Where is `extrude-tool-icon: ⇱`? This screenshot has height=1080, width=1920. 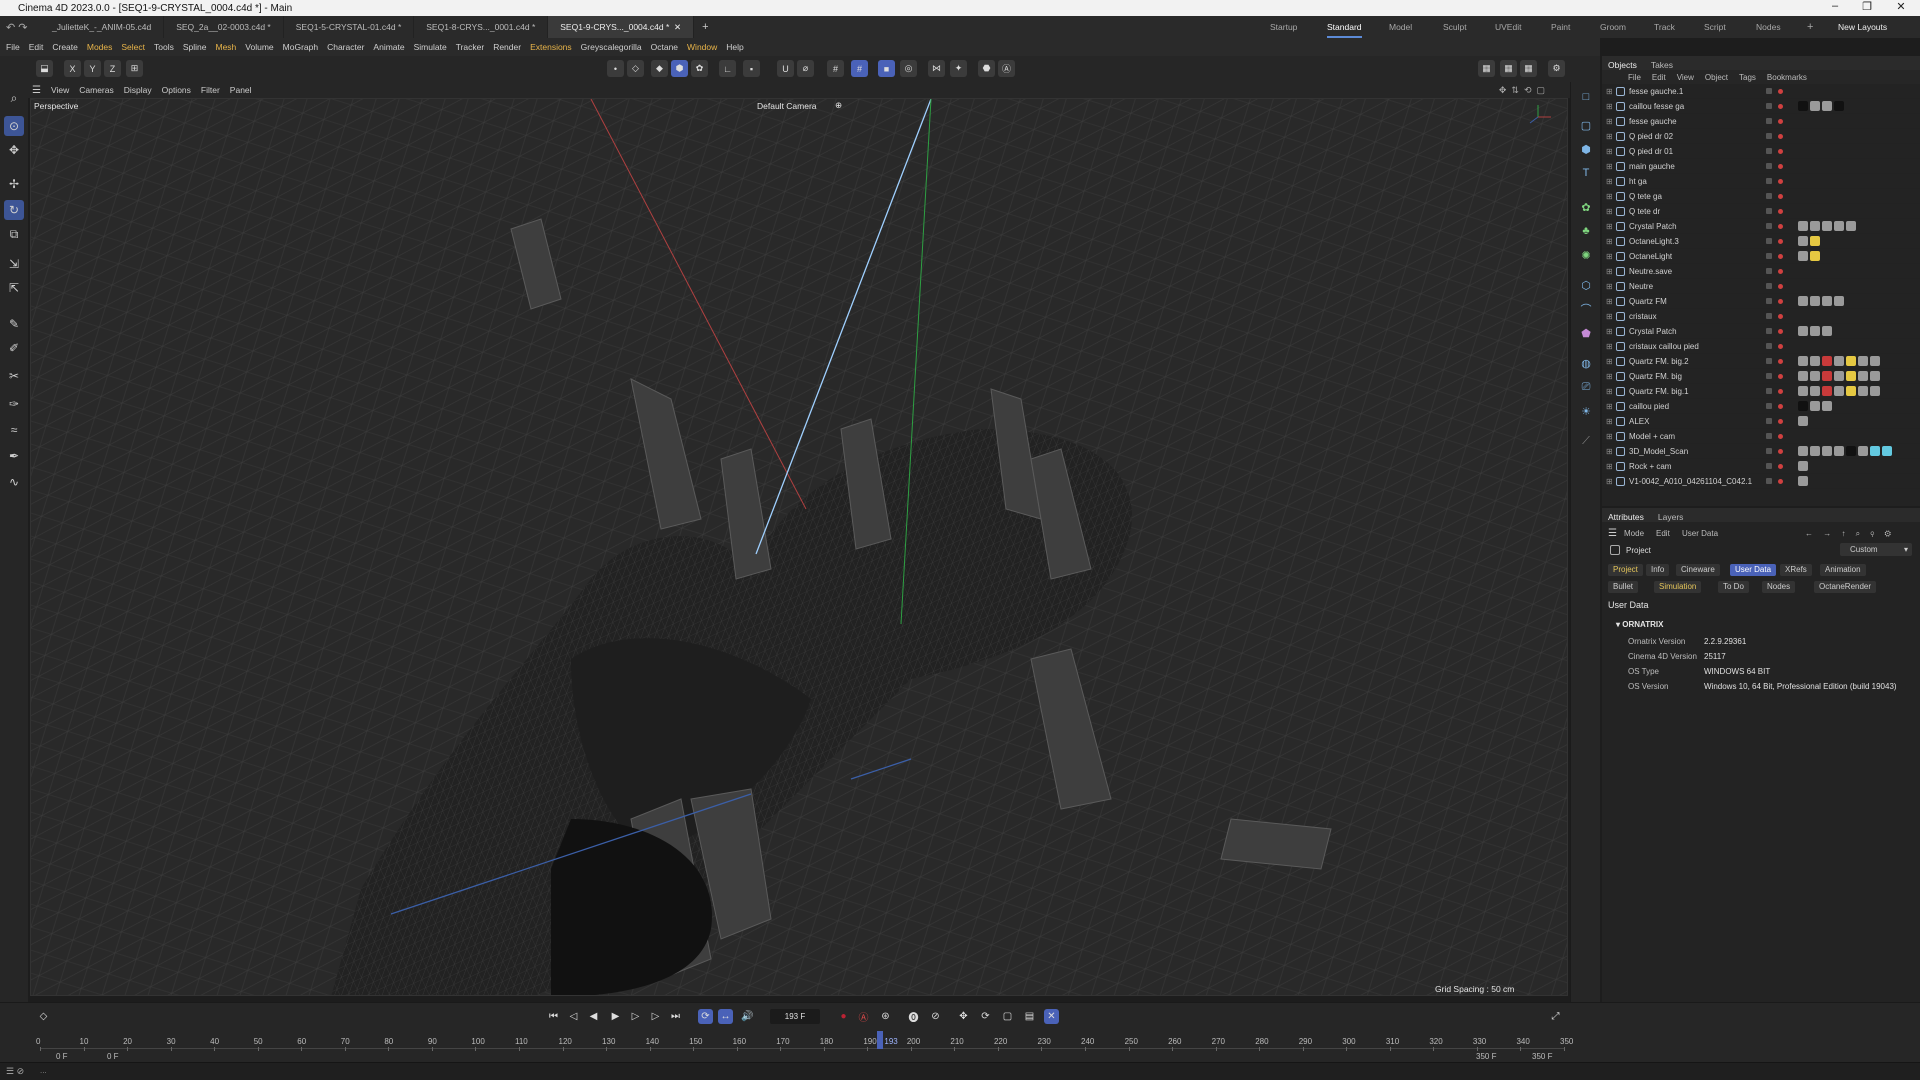 extrude-tool-icon: ⇱ is located at coordinates (14, 288).